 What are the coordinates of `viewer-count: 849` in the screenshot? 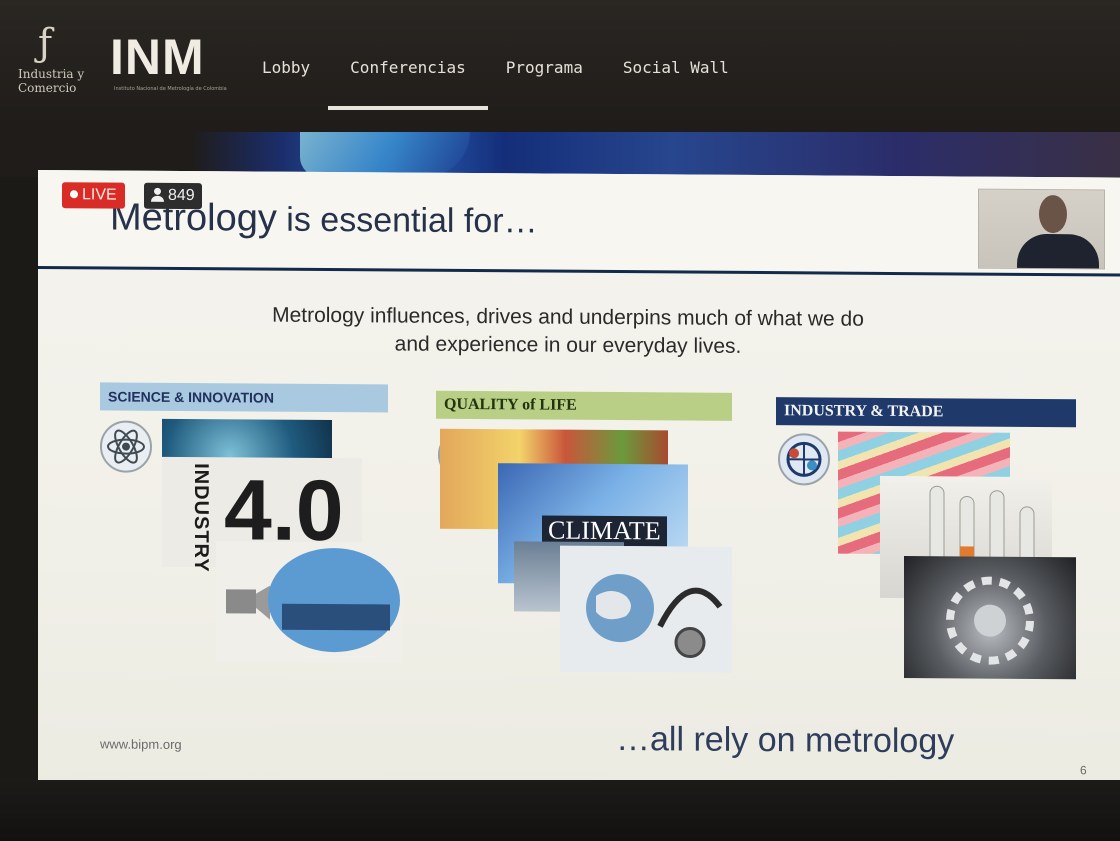 It's located at (181, 195).